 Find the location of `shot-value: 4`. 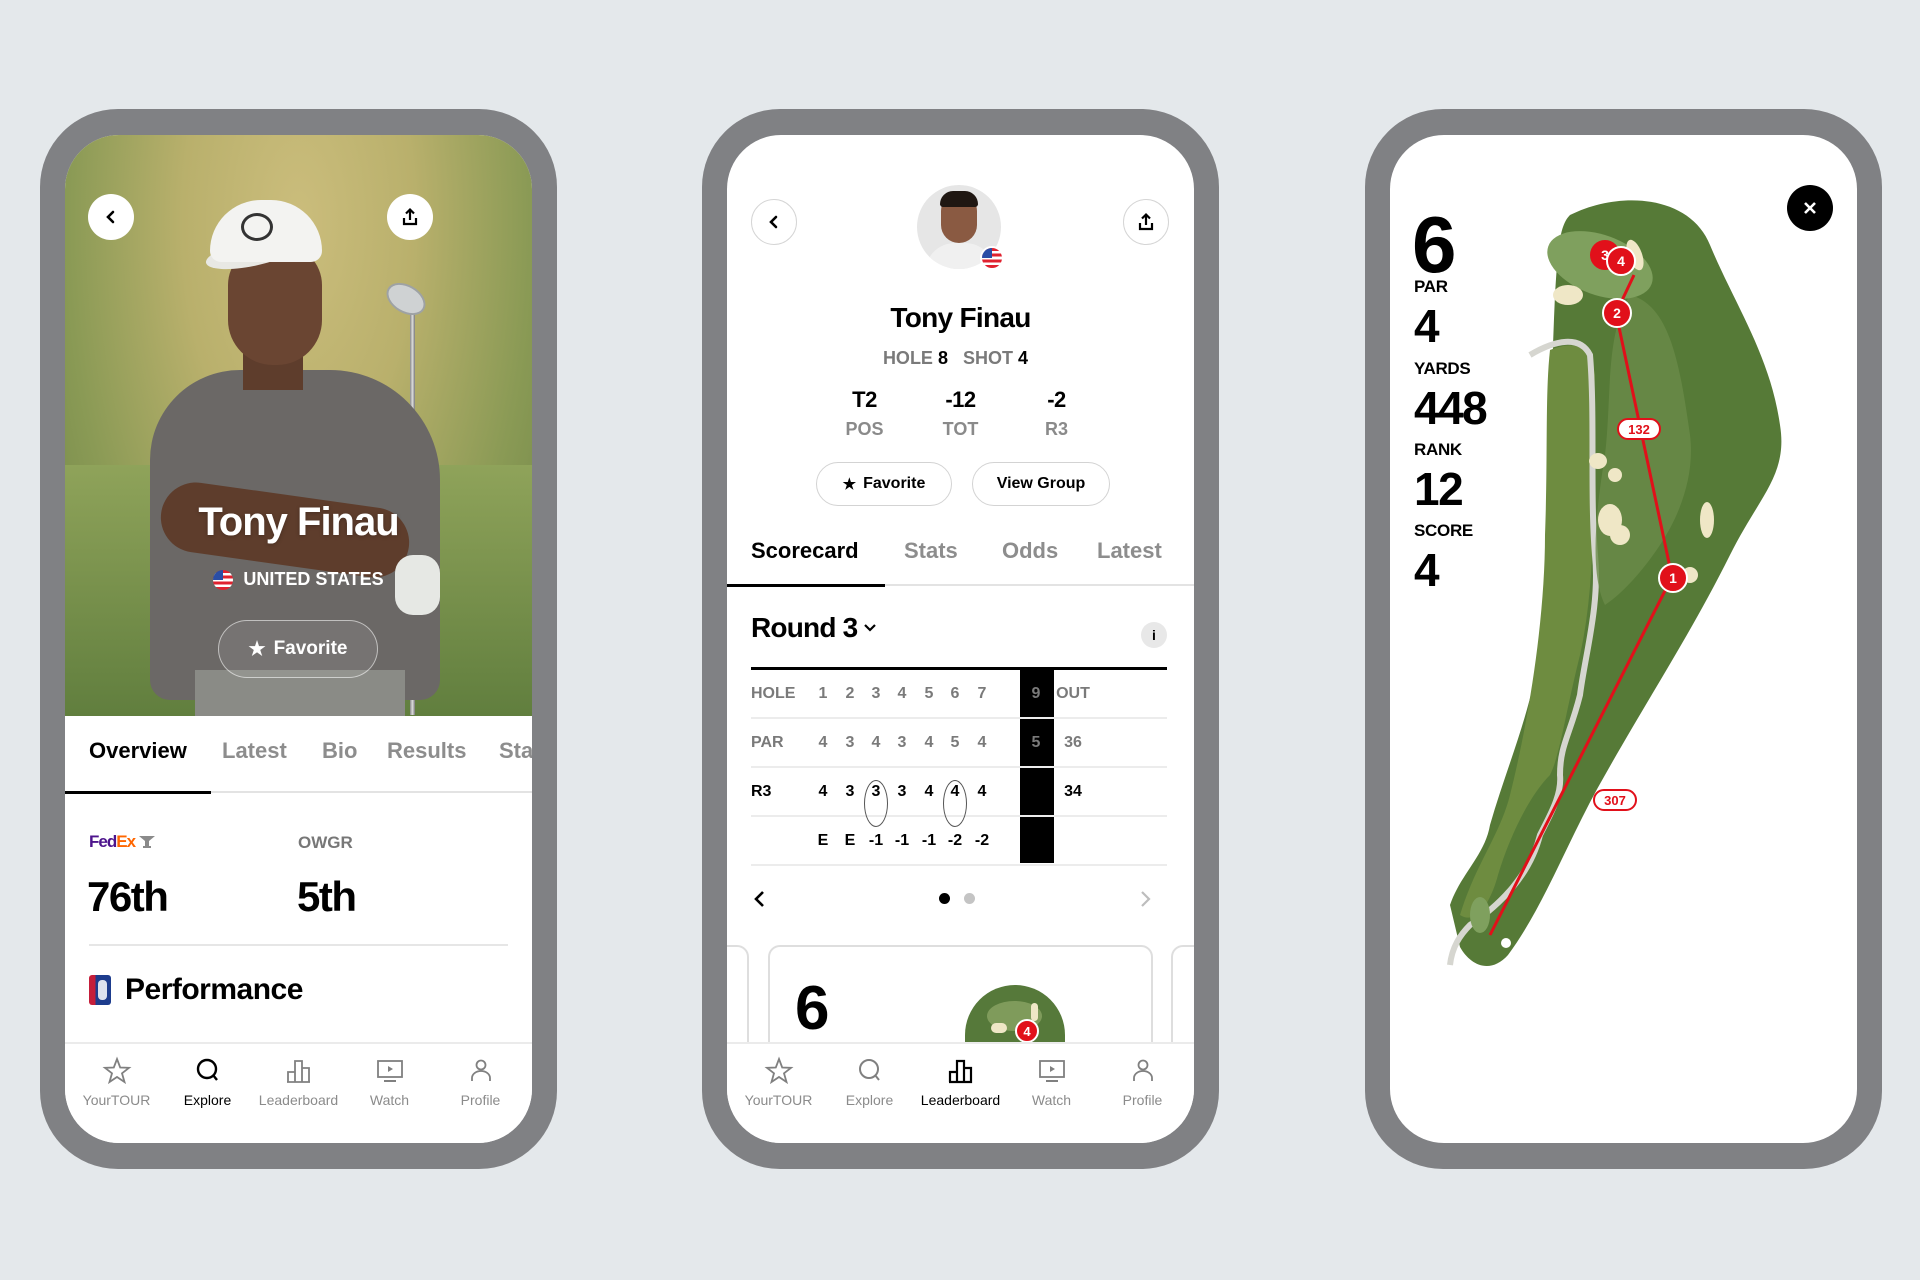

shot-value: 4 is located at coordinates (1023, 358).